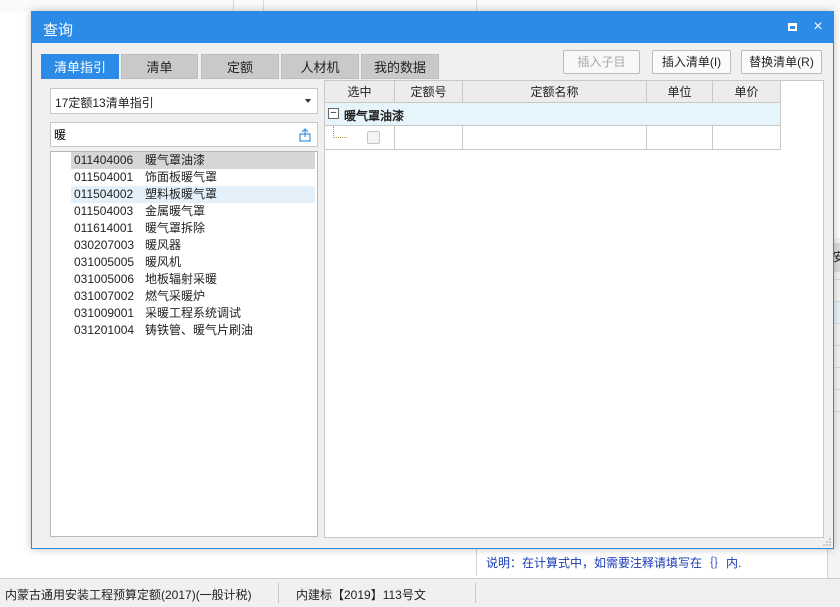 Image resolution: width=840 pixels, height=607 pixels. What do you see at coordinates (601, 62) in the screenshot?
I see `insert-child-button: 插入子目` at bounding box center [601, 62].